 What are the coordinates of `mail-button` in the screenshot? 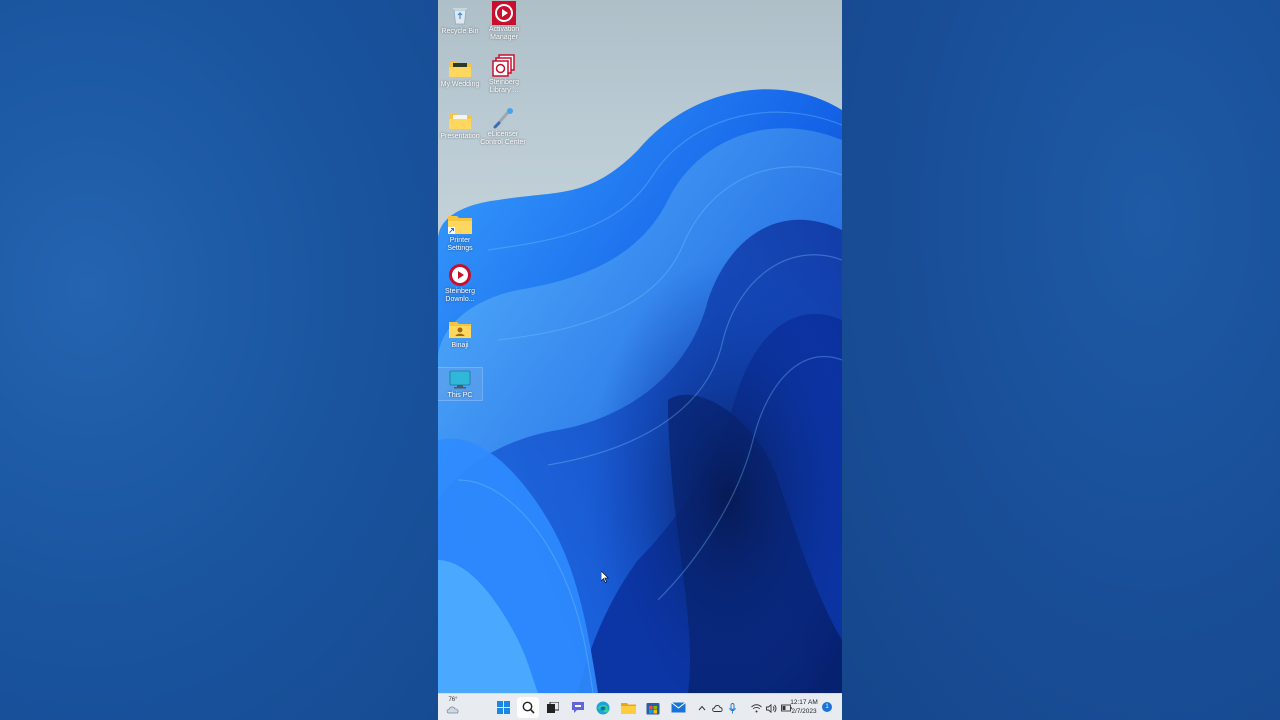 It's located at (678, 707).